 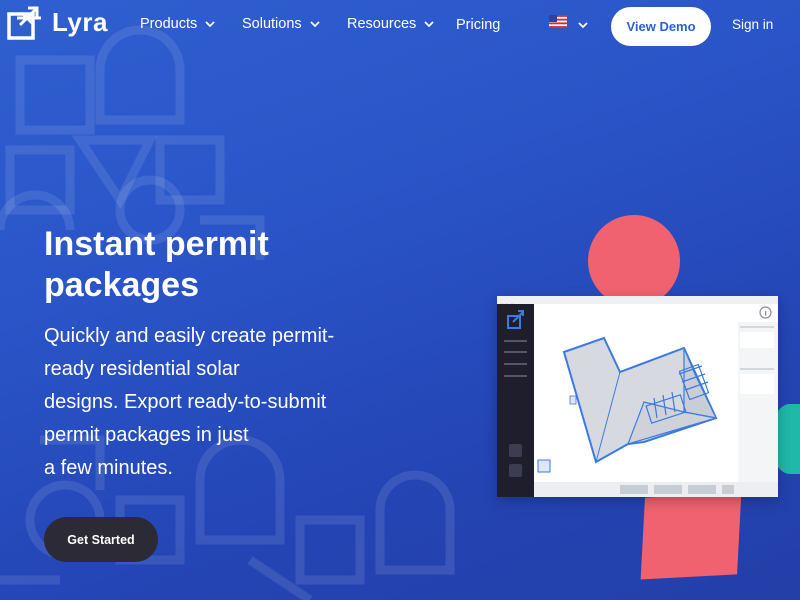 I want to click on app-sidebar, so click(x=515, y=400).